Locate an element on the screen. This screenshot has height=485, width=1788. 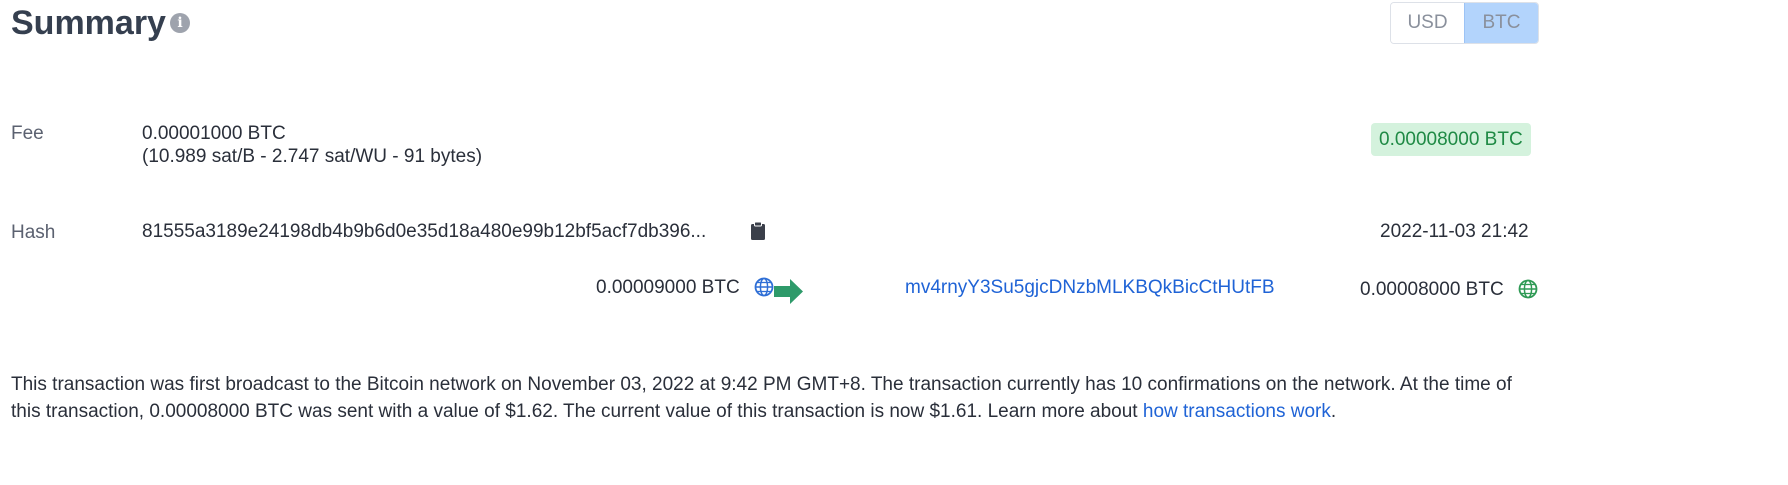
output-amount: 0.00008000 BTC is located at coordinates (1432, 289).